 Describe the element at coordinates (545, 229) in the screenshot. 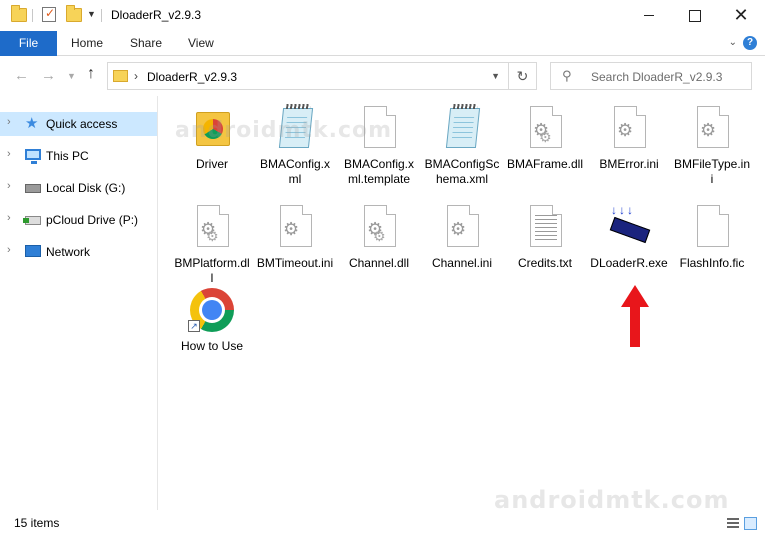

I see `text-document-icon` at that location.